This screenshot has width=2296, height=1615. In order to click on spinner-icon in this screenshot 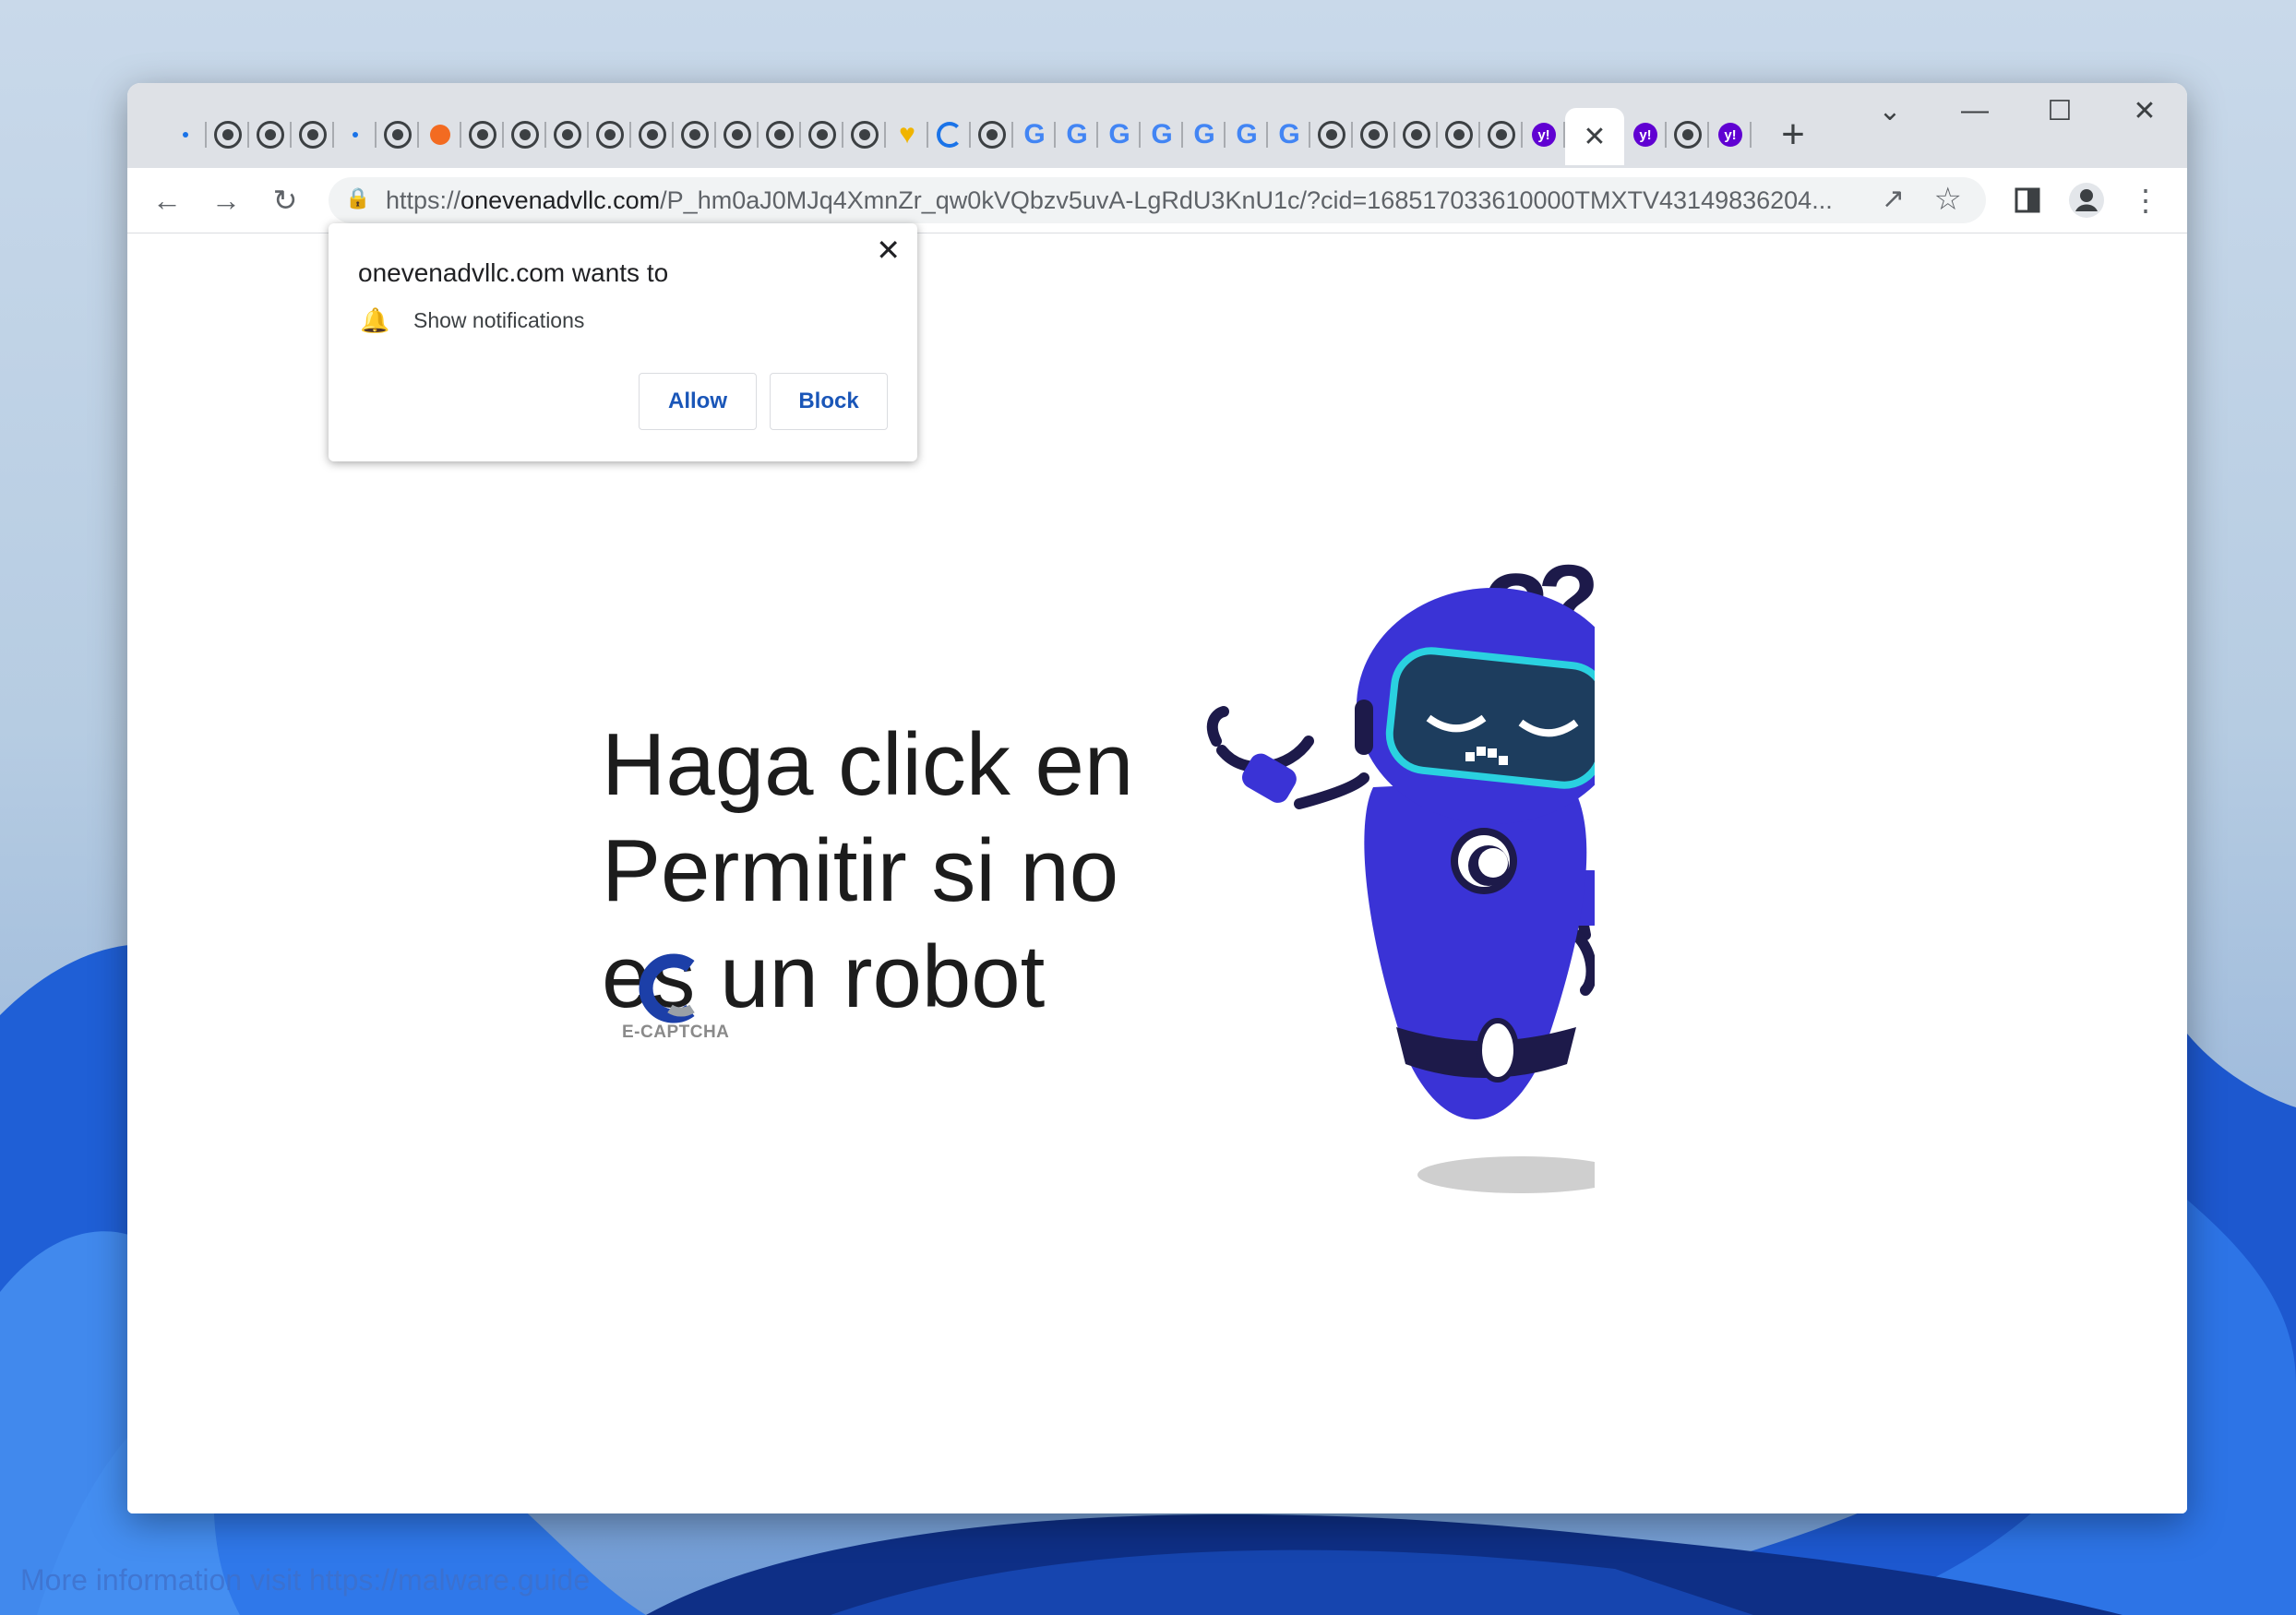, I will do `click(950, 135)`.